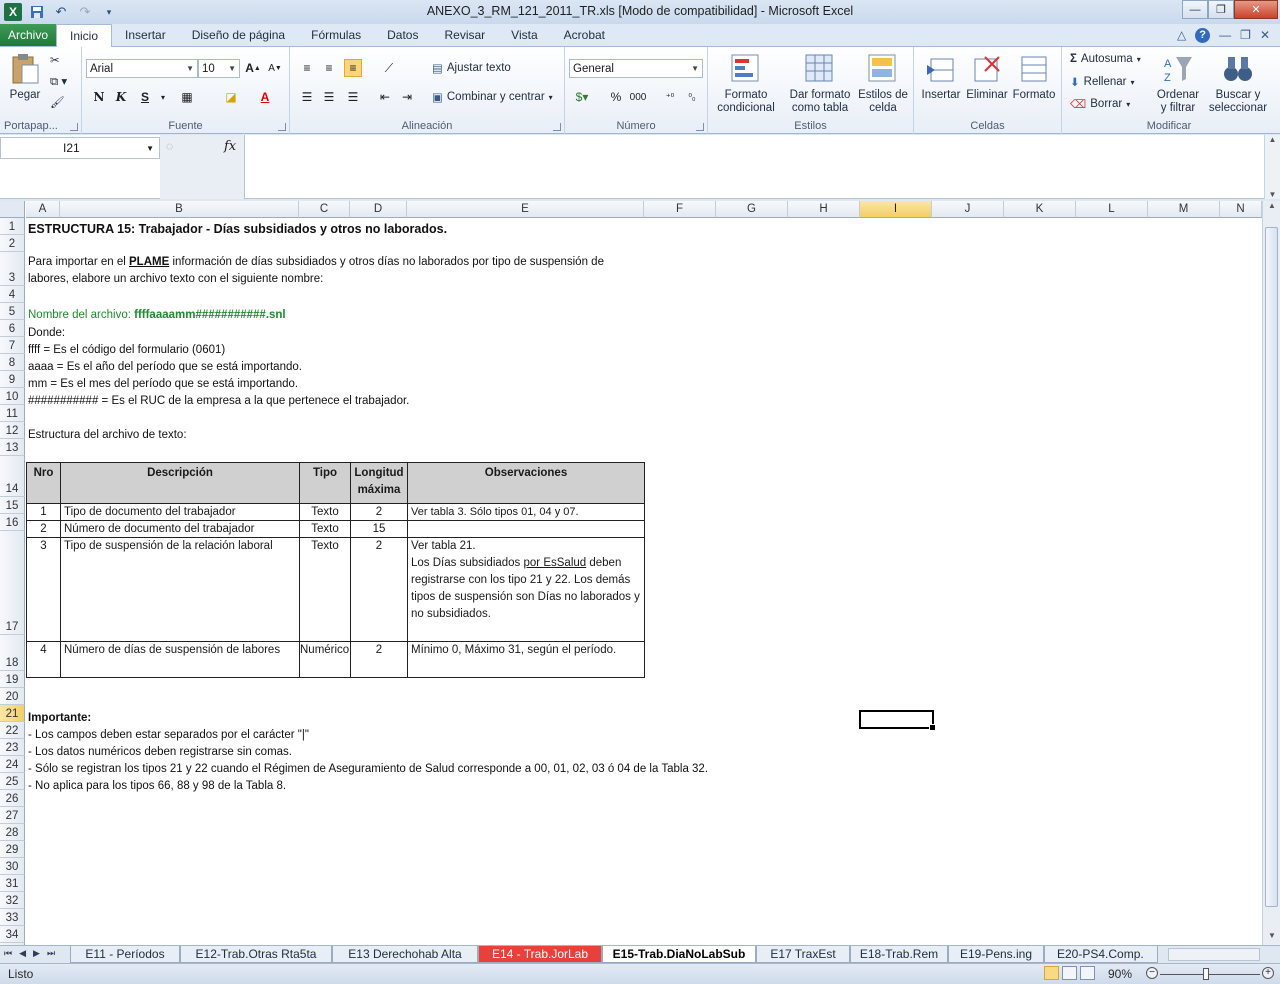 Image resolution: width=1280 pixels, height=984 pixels. What do you see at coordinates (1120, 974) in the screenshot?
I see `zoom-level: 90%` at bounding box center [1120, 974].